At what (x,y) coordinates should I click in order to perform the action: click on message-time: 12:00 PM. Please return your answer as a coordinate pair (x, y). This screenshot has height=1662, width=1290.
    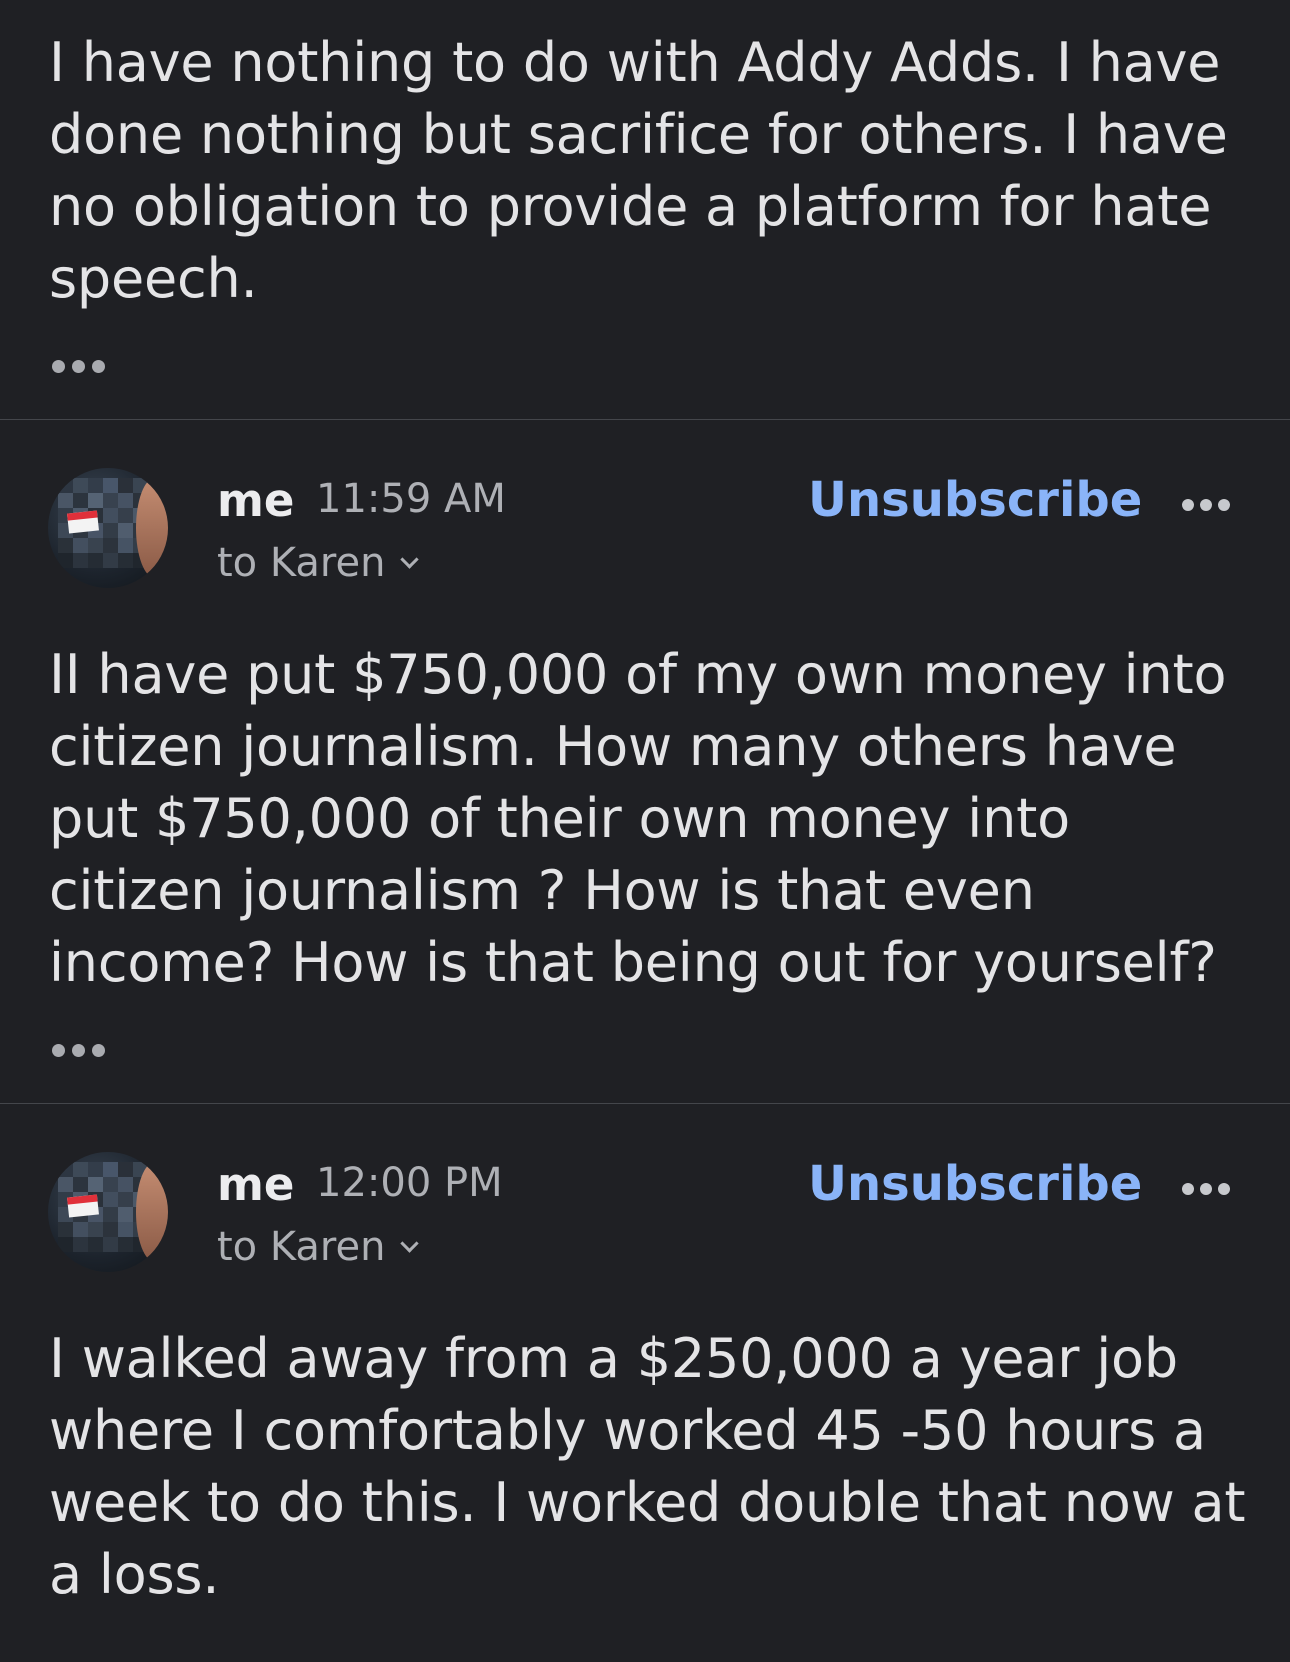
    Looking at the image, I should click on (409, 1183).